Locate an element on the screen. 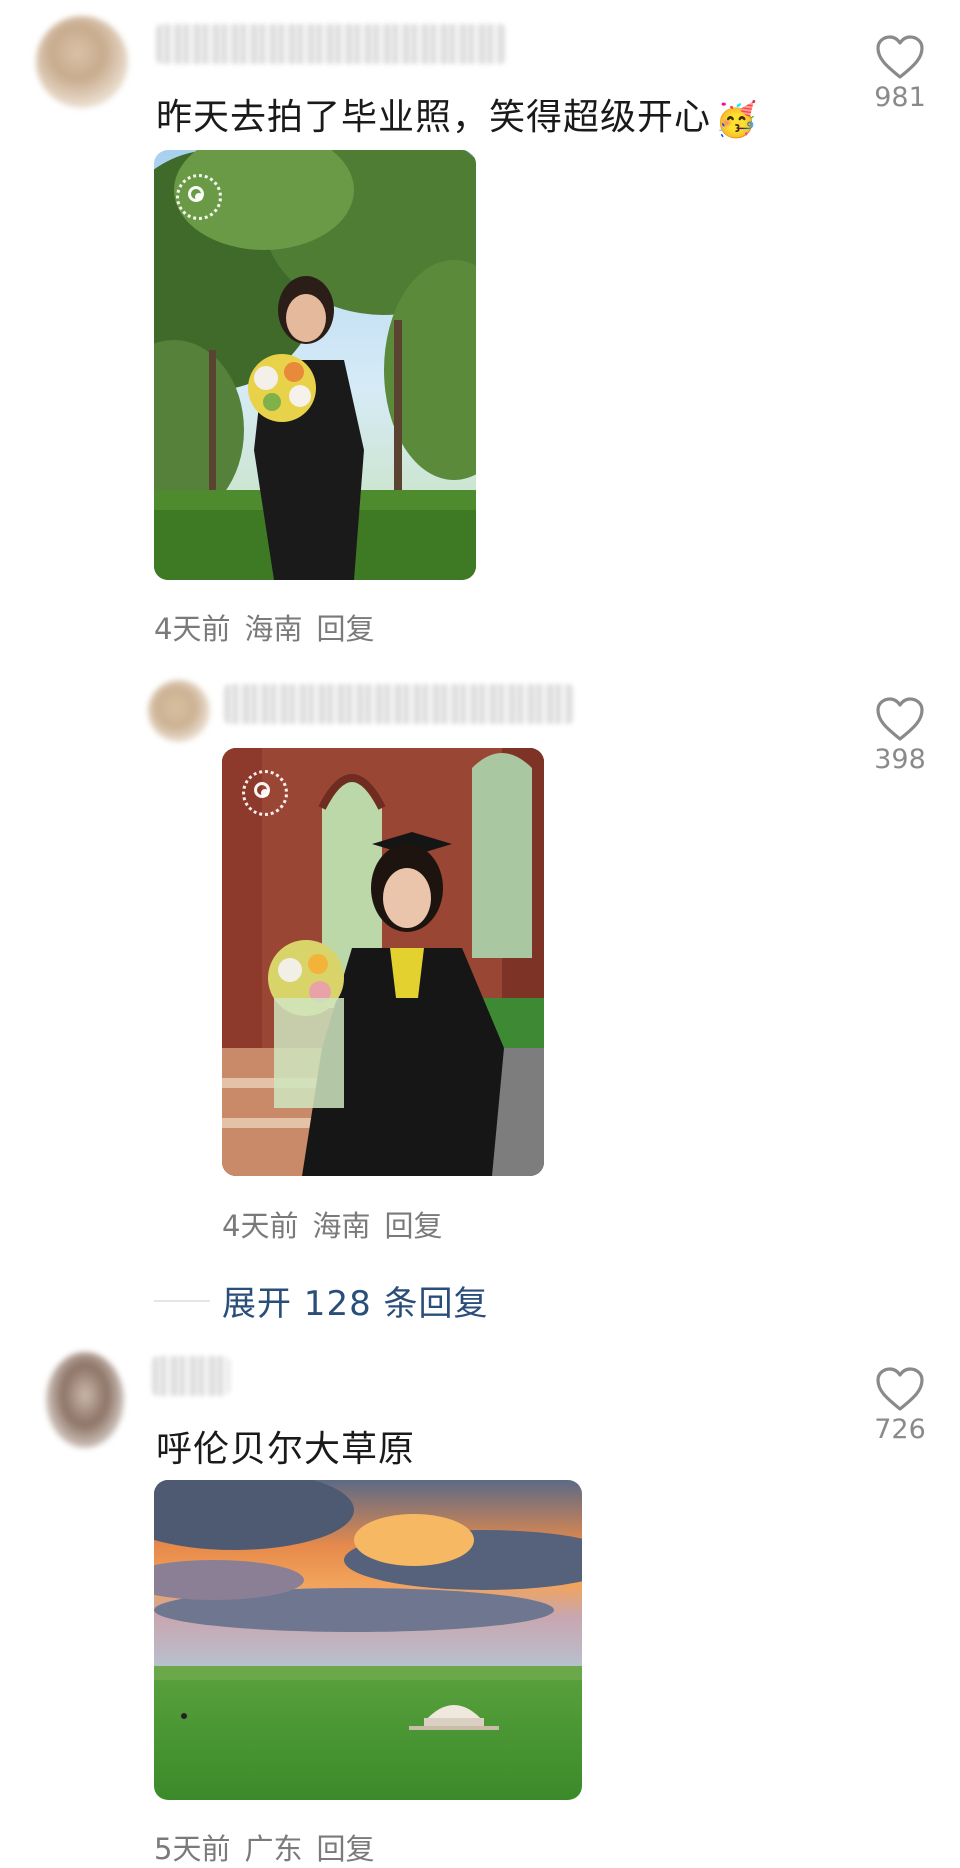  comment-time: 5天前 is located at coordinates (192, 1849).